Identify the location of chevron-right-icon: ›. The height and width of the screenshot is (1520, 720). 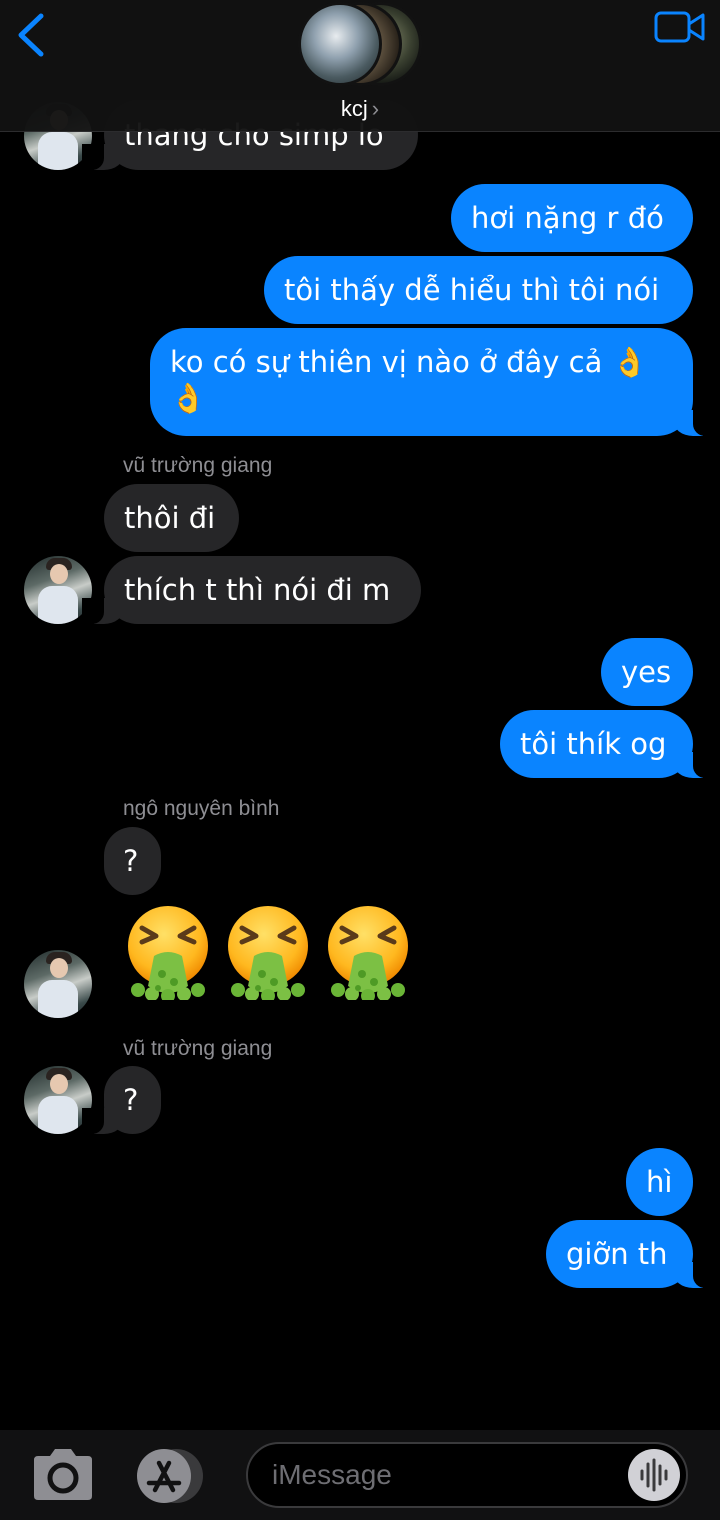
(375, 108).